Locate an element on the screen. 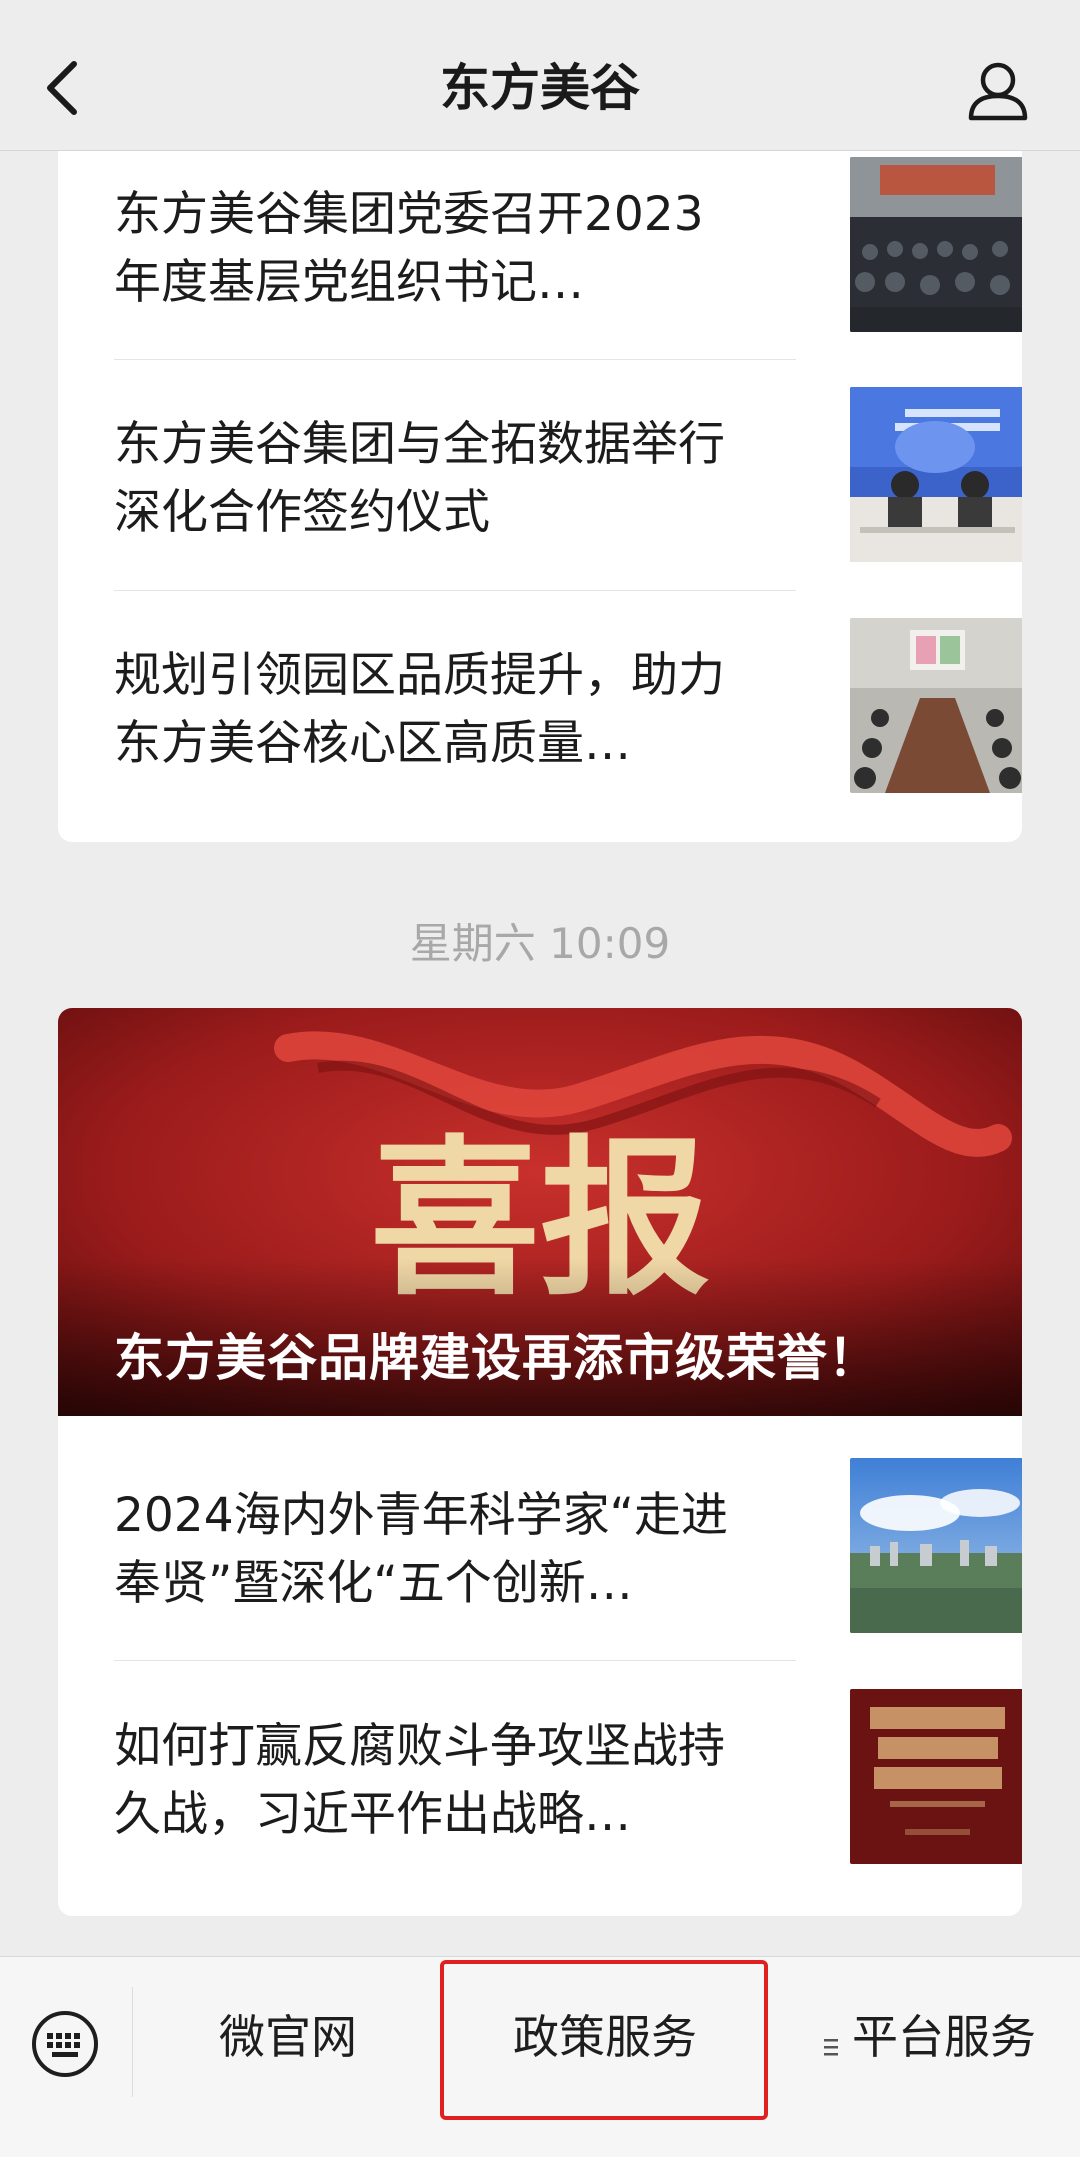  hero-headline: 东方美谷品牌建设再添市级荣誉！ is located at coordinates (496, 1358).